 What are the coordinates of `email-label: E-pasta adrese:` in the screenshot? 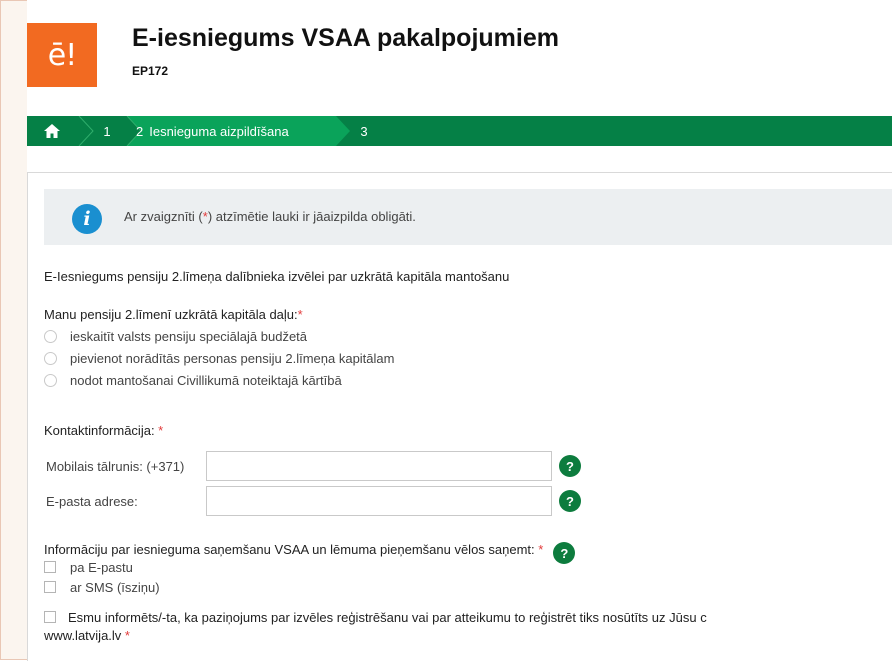 It's located at (92, 501).